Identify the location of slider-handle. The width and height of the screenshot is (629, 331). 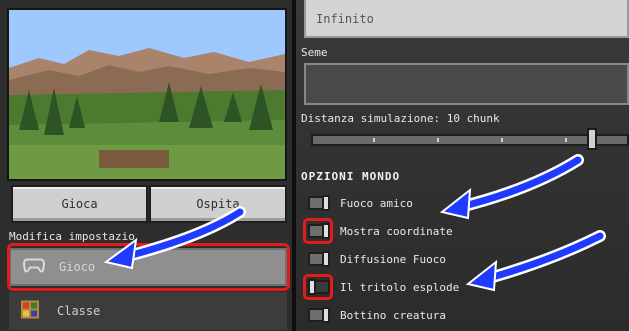
(592, 139).